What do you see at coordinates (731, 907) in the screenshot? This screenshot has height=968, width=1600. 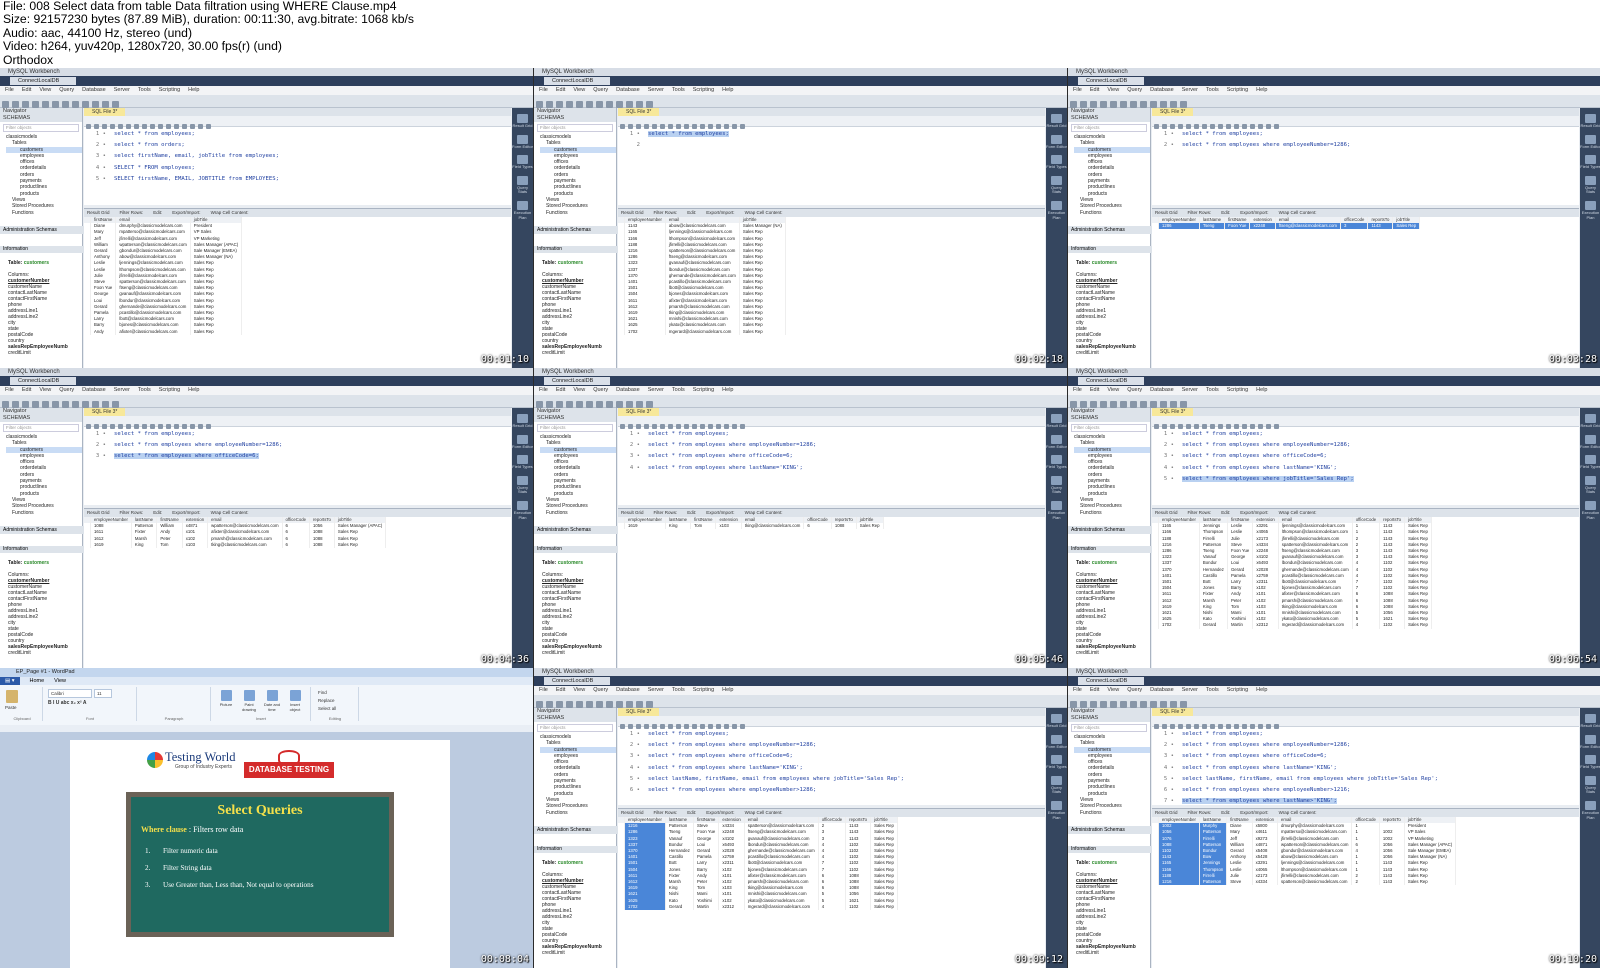 I see `table-cell: x2312` at bounding box center [731, 907].